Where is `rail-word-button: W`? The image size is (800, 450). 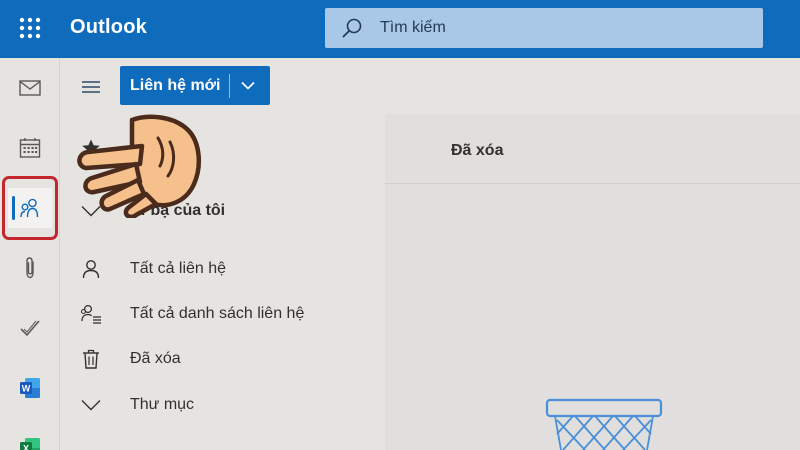
rail-word-button: W is located at coordinates (30, 388).